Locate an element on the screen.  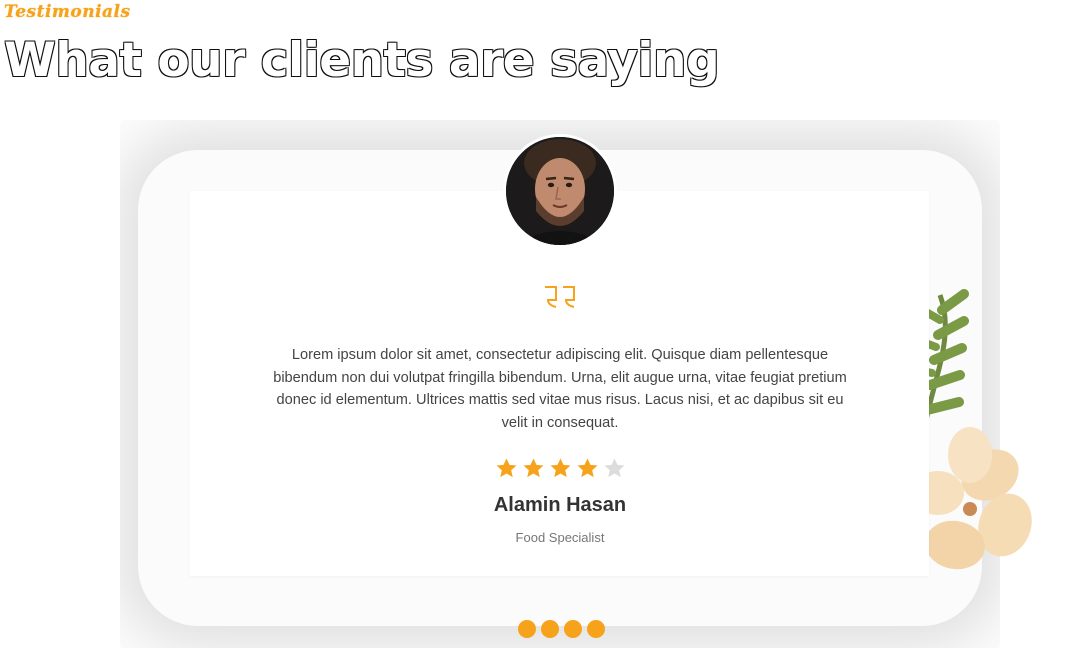
rating-stars is located at coordinates (560, 468).